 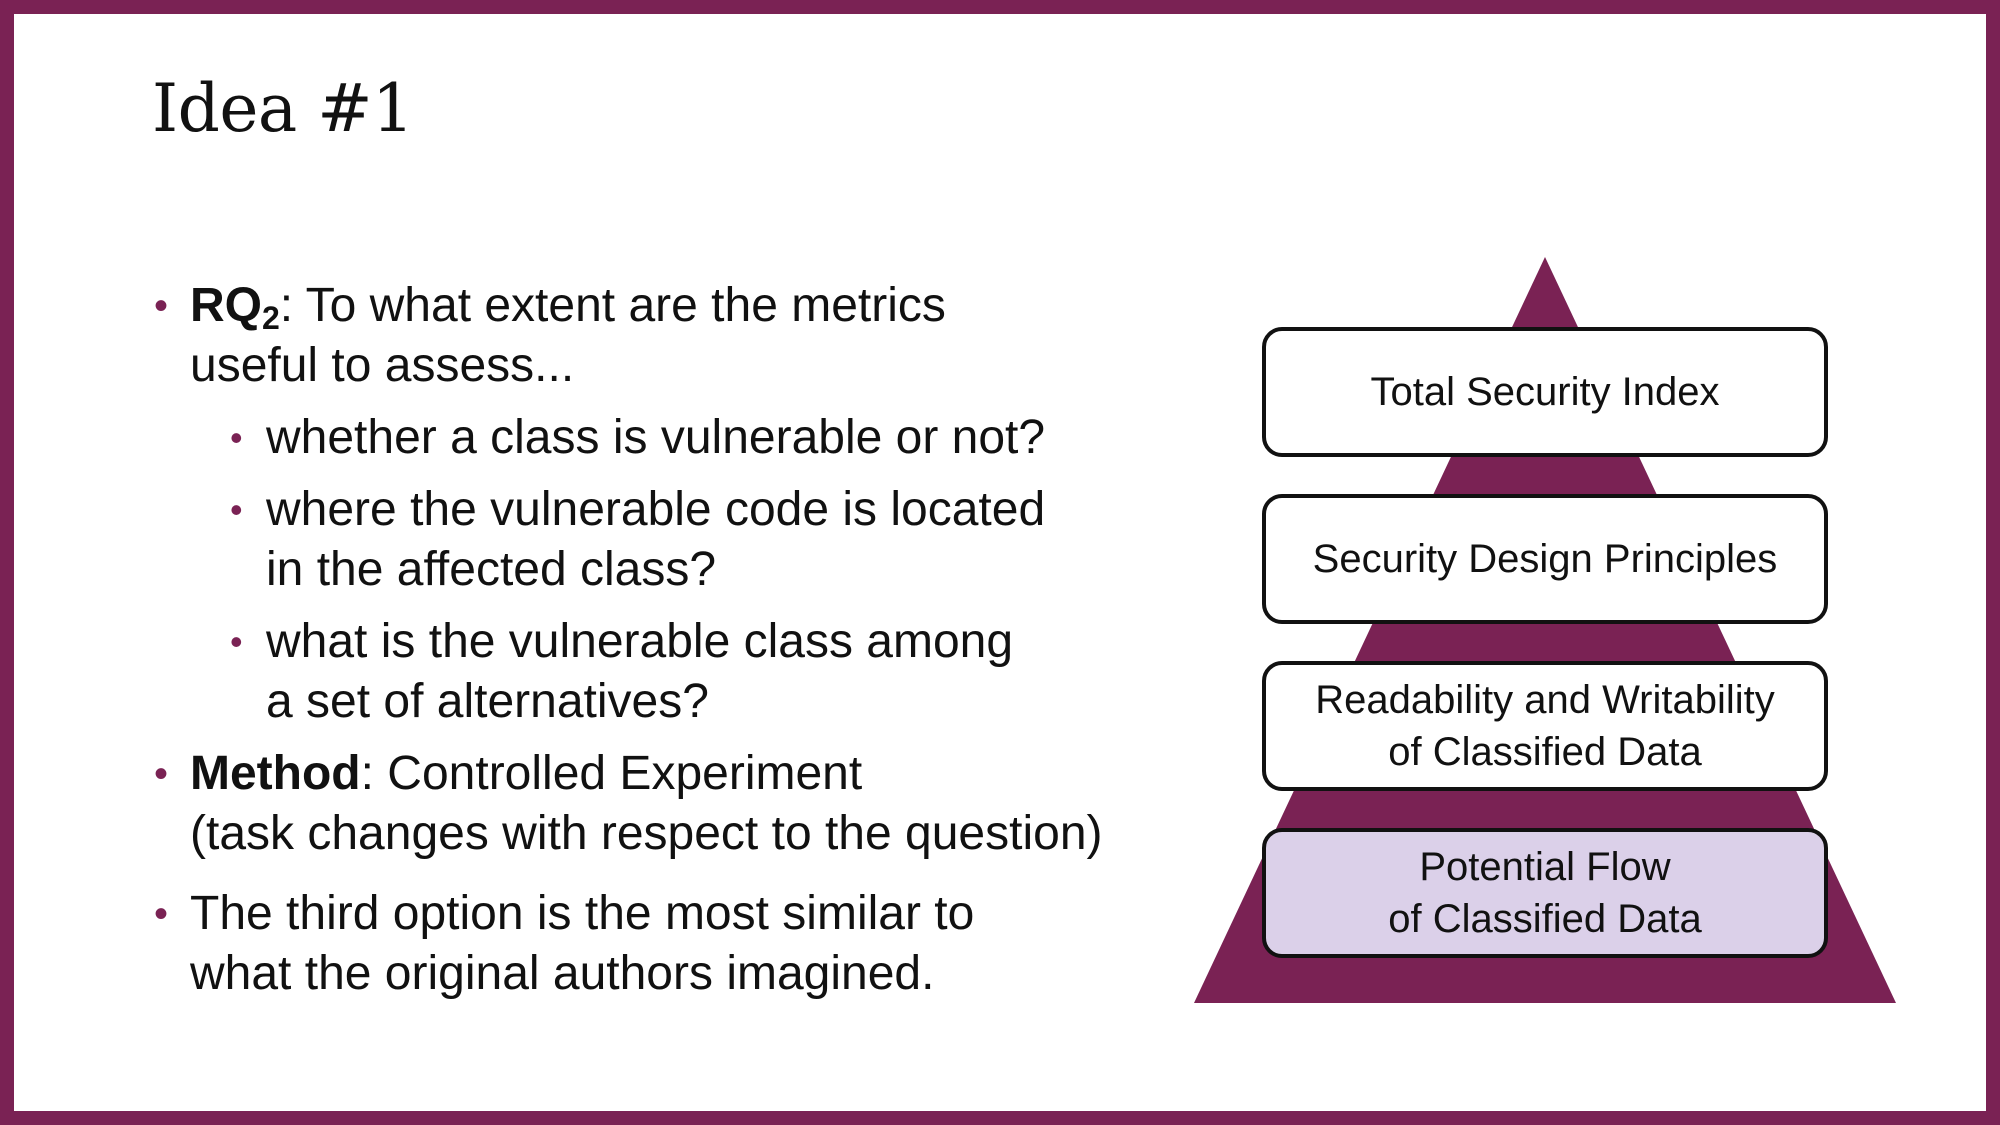 I want to click on pyramid-level-1-line1: Total Security Index, so click(x=1545, y=392).